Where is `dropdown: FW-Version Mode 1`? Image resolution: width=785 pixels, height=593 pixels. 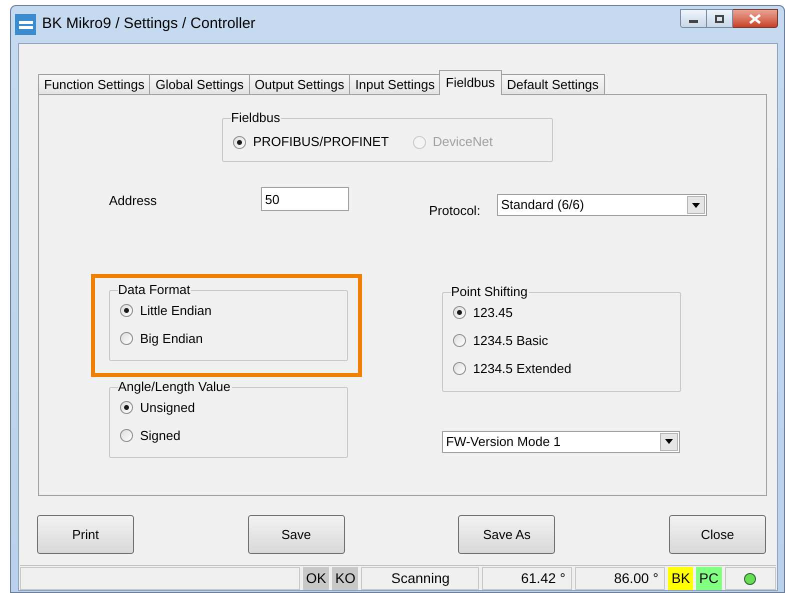
dropdown: FW-Version Mode 1 is located at coordinates (561, 441).